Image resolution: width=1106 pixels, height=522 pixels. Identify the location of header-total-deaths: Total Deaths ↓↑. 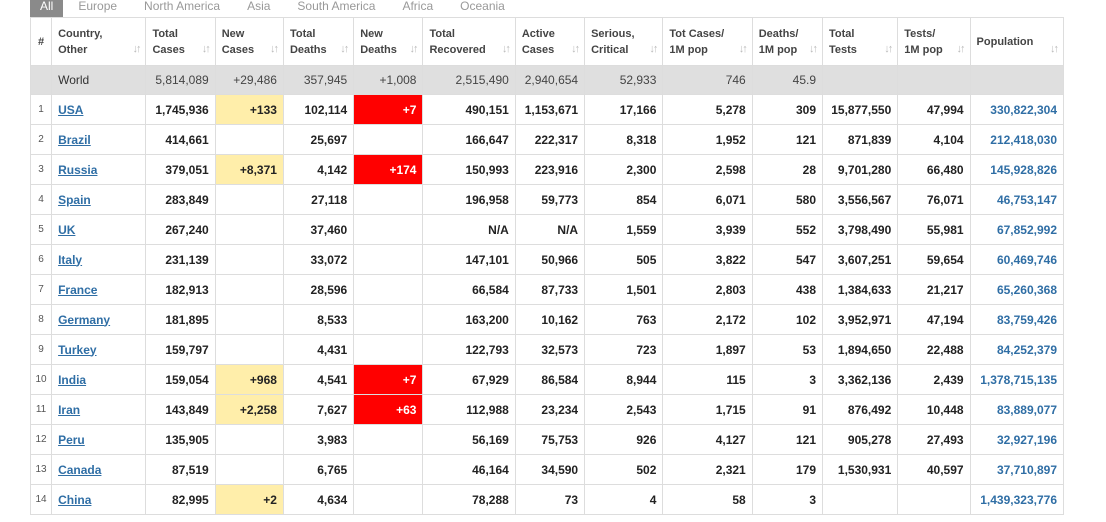
(318, 41).